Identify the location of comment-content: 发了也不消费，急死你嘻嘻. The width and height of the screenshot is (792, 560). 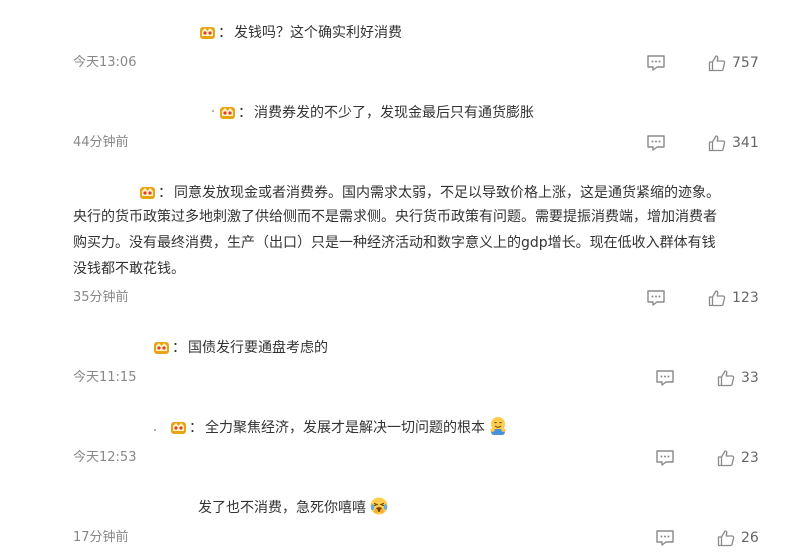
(293, 508).